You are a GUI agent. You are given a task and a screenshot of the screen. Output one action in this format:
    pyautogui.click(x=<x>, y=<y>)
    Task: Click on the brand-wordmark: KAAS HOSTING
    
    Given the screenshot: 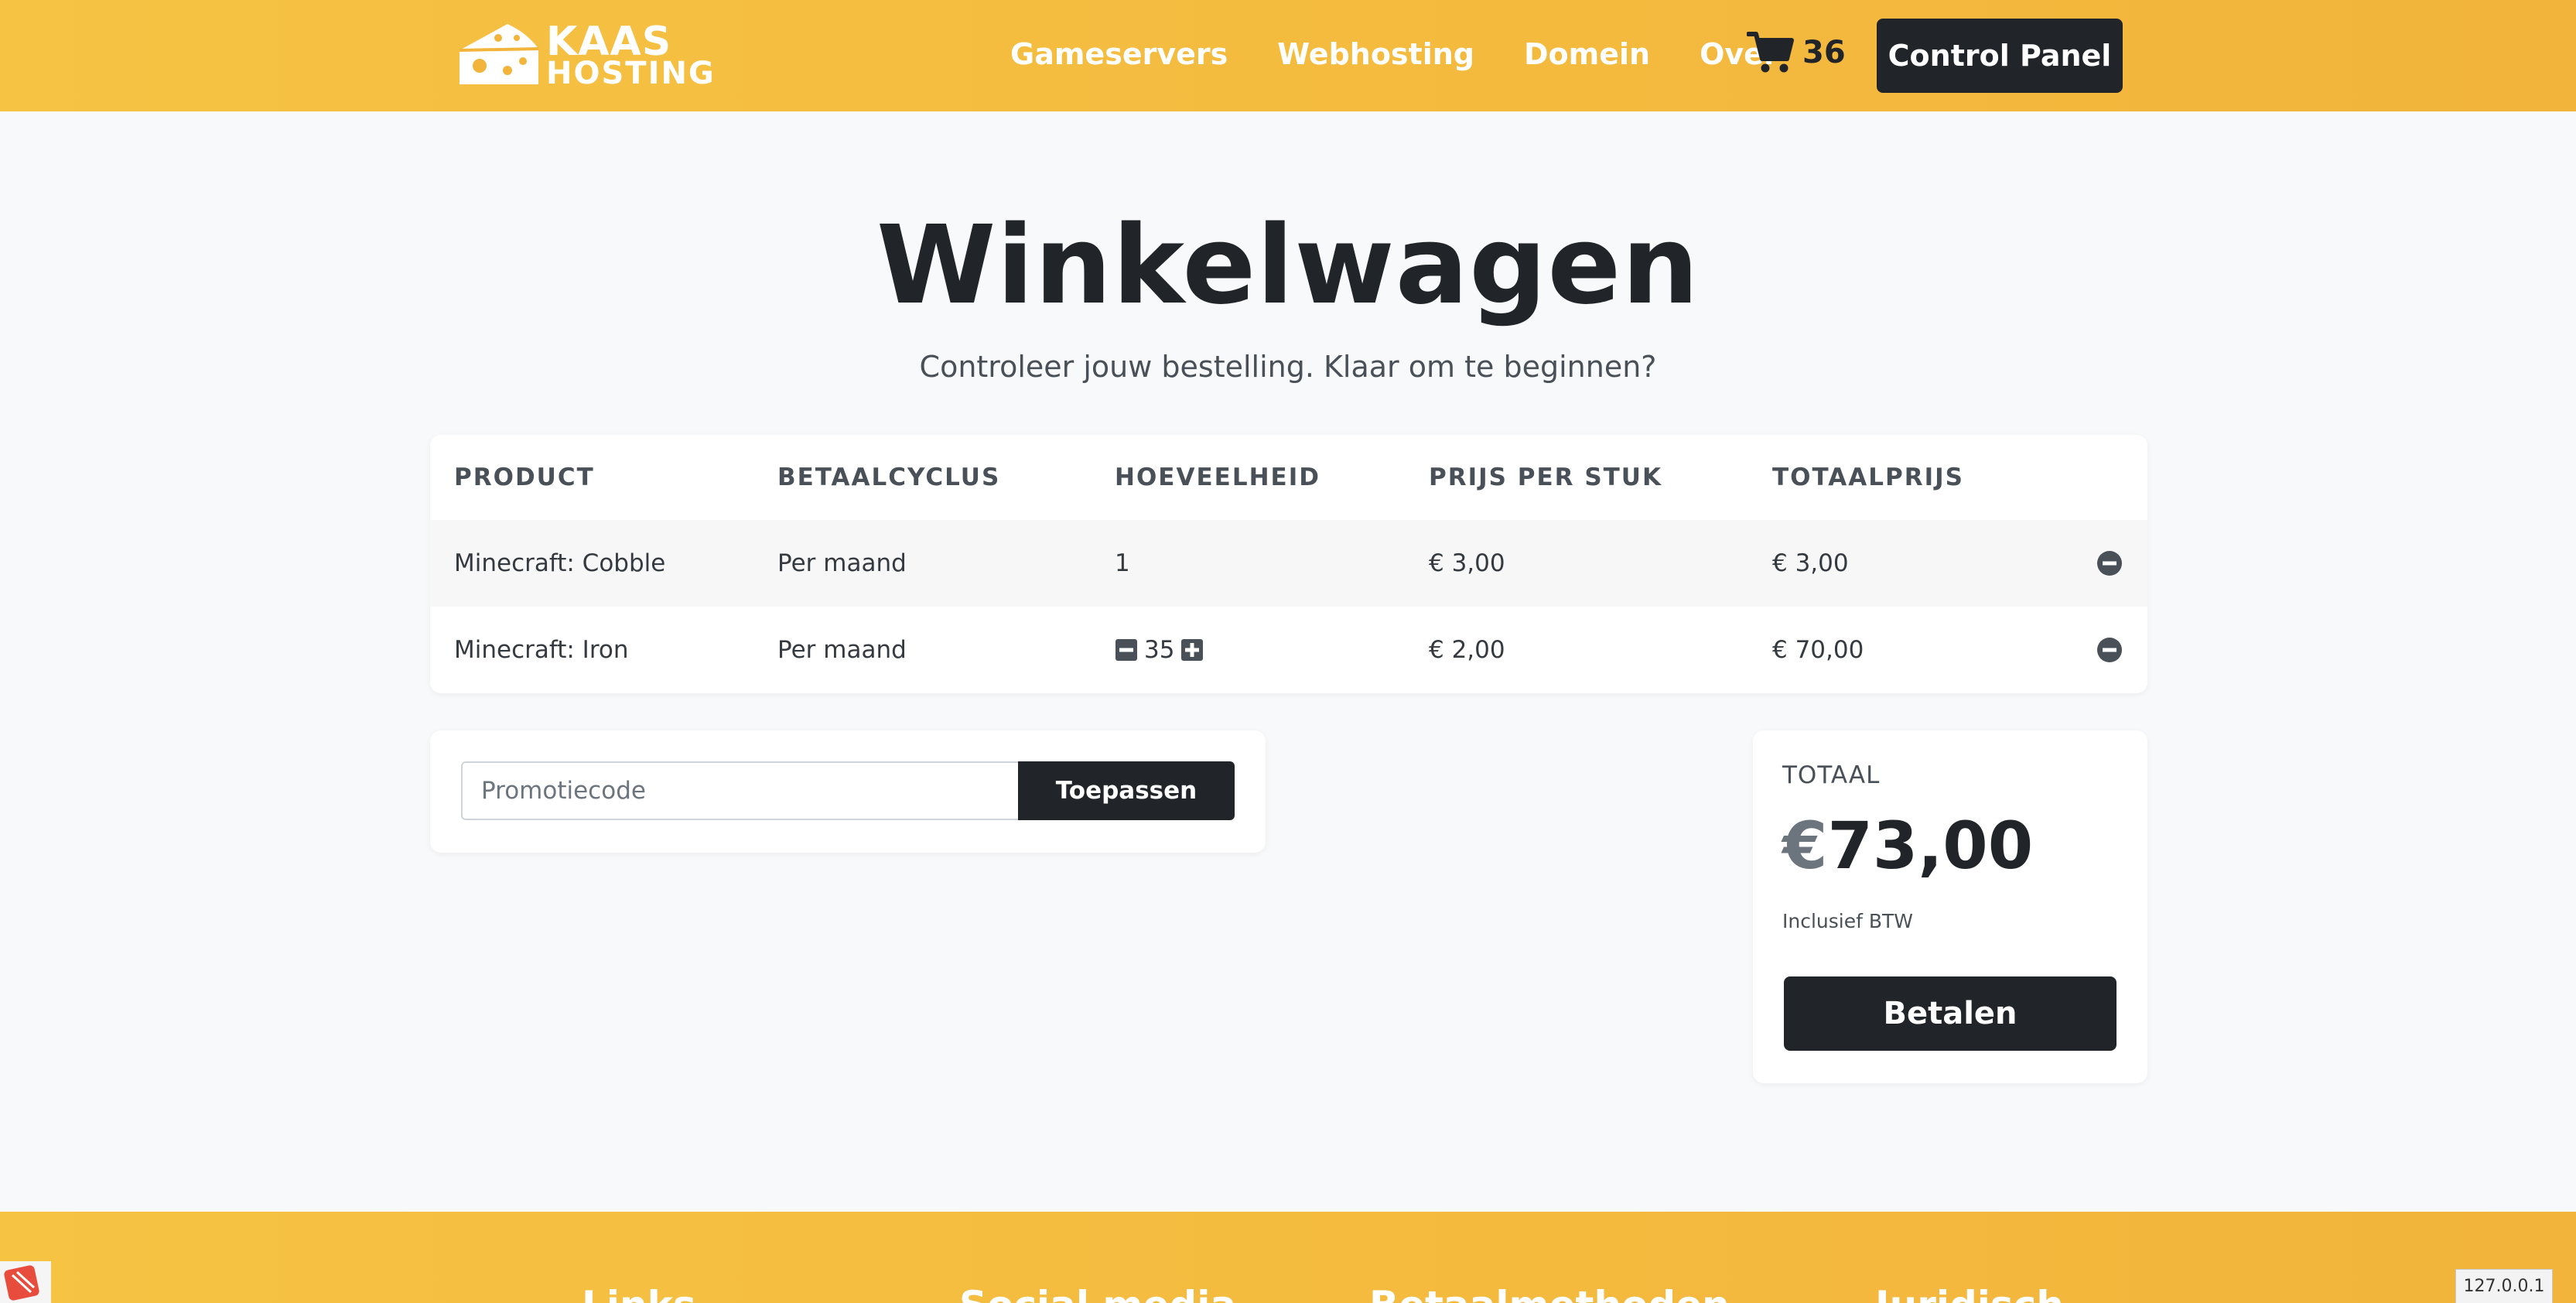 What is the action you would take?
    pyautogui.click(x=631, y=55)
    